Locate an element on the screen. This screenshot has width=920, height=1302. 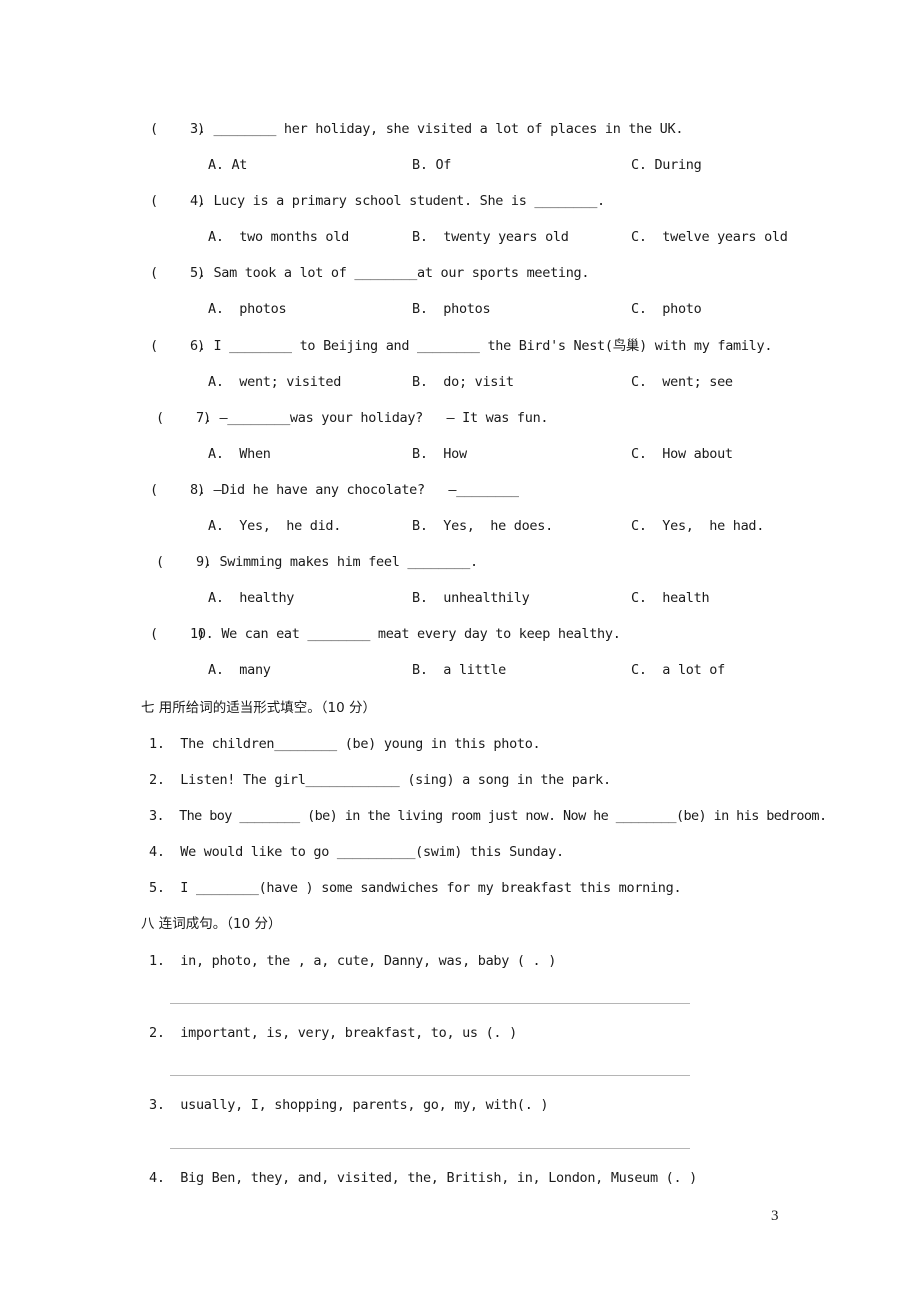
option-a: A. two months old is located at coordinates (278, 237).